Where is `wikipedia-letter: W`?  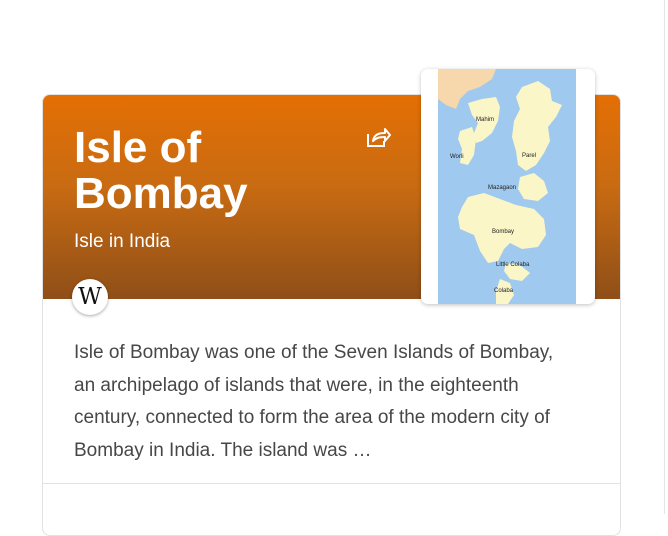
wikipedia-letter: W is located at coordinates (90, 297).